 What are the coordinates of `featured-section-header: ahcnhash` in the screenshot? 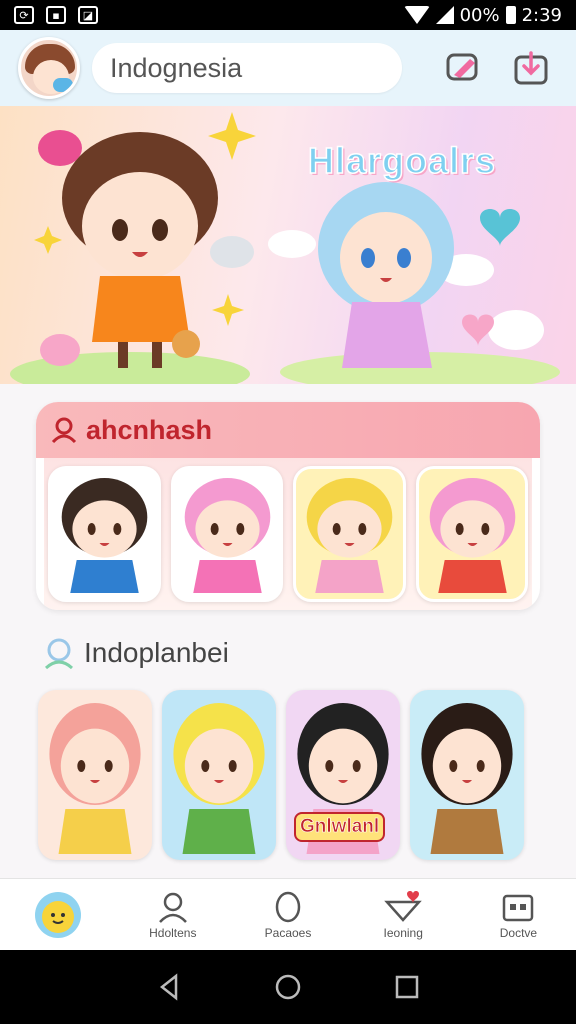 It's located at (288, 430).